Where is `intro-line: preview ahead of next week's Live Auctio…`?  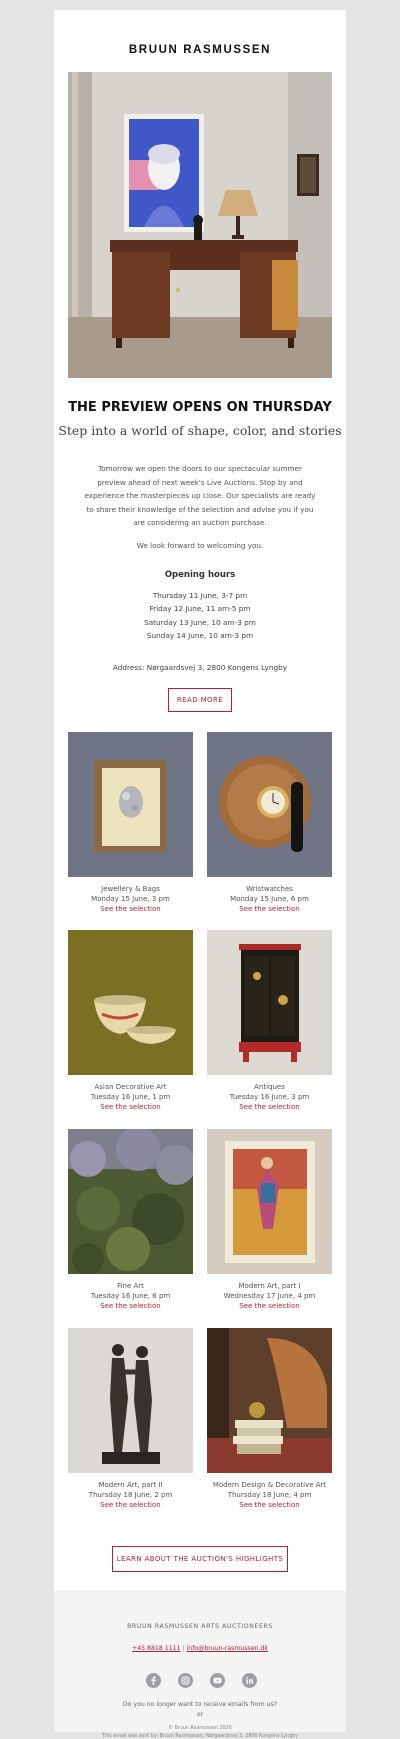
intro-line: preview ahead of next week's Live Auctio… is located at coordinates (200, 482).